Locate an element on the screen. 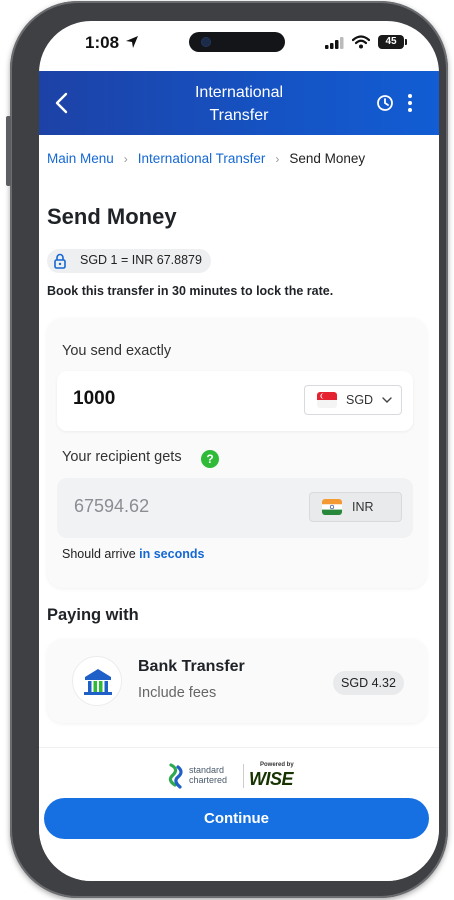 This screenshot has height=900, width=454. dynamic-island is located at coordinates (237, 42).